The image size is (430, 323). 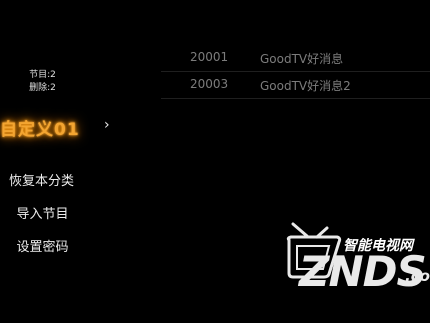 I want to click on category-stats: 节目:2 删除:2, so click(x=42, y=82).